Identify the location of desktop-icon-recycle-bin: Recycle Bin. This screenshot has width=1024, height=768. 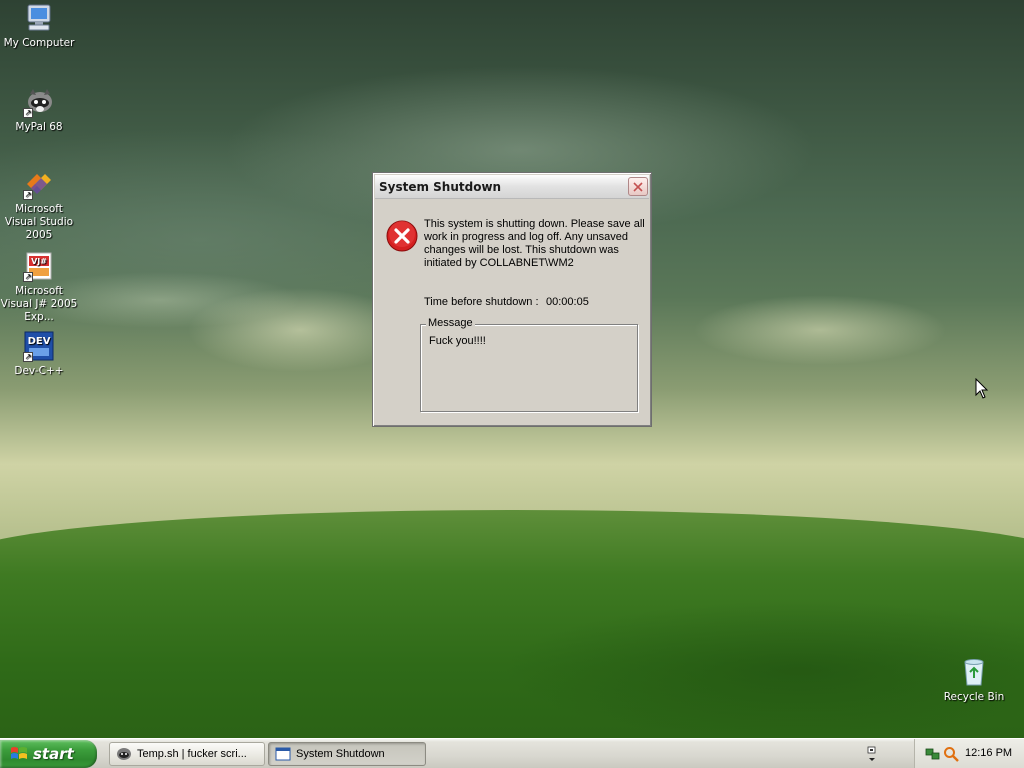
(974, 680).